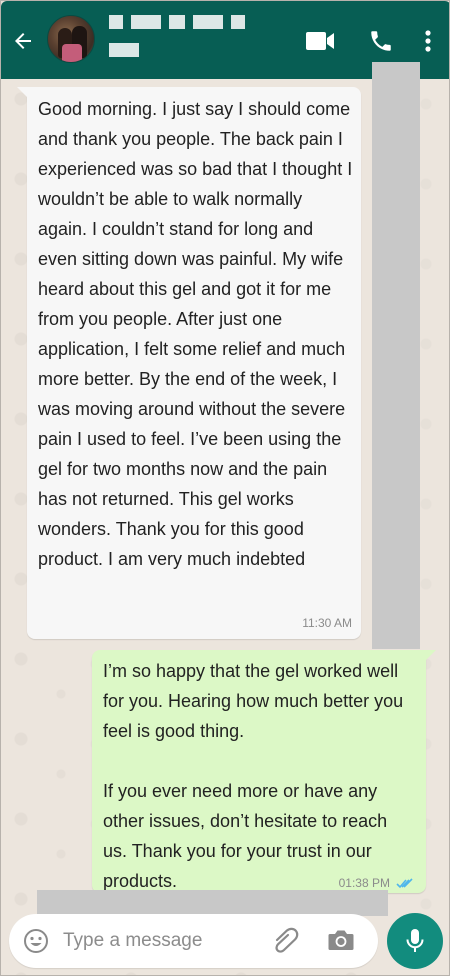 Image resolution: width=450 pixels, height=976 pixels. I want to click on message-timestamp: 01:38 PM, so click(376, 883).